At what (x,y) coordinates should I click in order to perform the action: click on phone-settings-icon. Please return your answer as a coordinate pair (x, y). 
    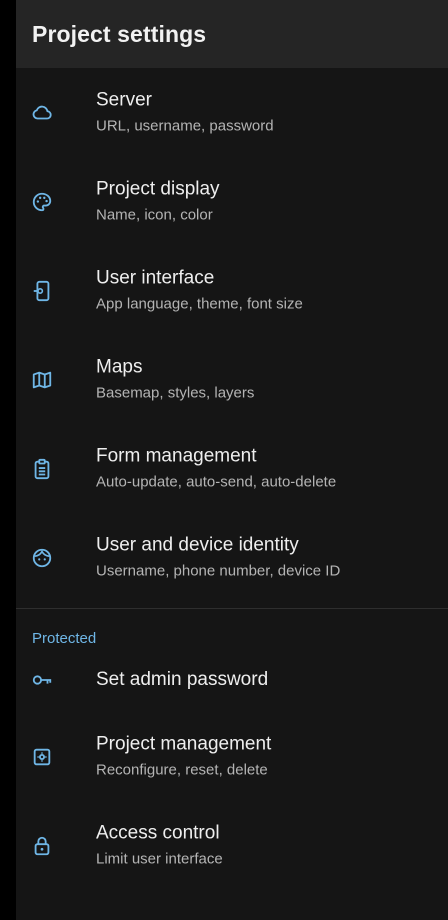
    Looking at the image, I should click on (42, 291).